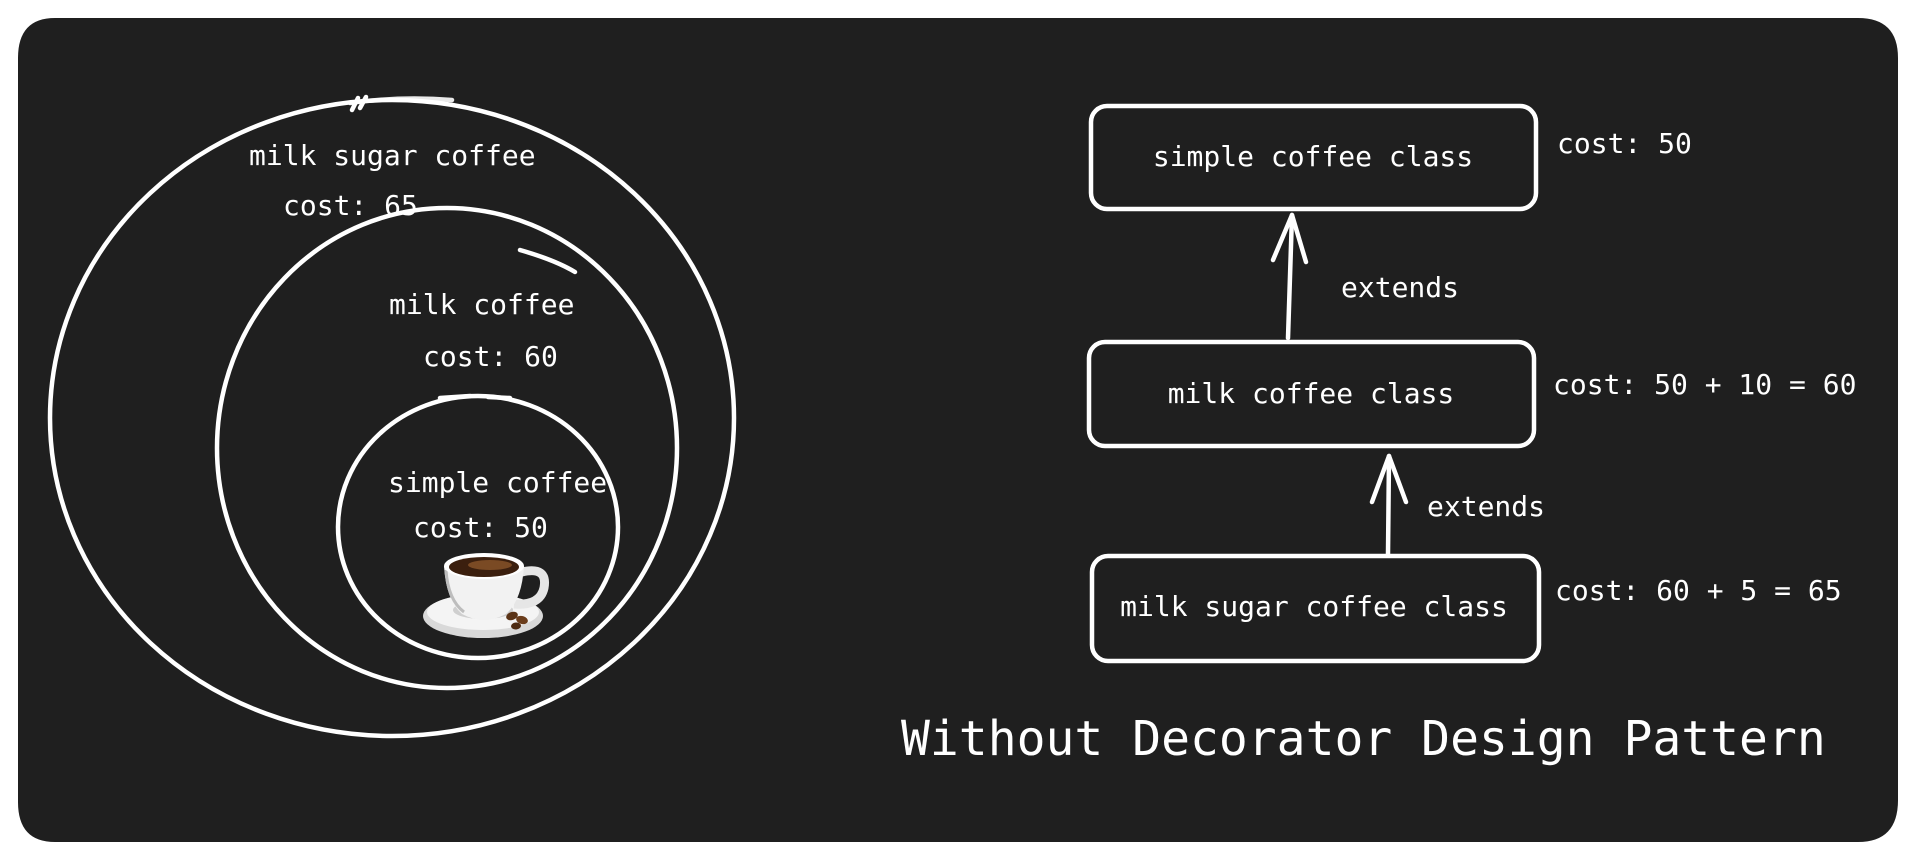 The height and width of the screenshot is (860, 1918). I want to click on class-cost-label: cost: 50 + 10 = 60, so click(1704, 384).